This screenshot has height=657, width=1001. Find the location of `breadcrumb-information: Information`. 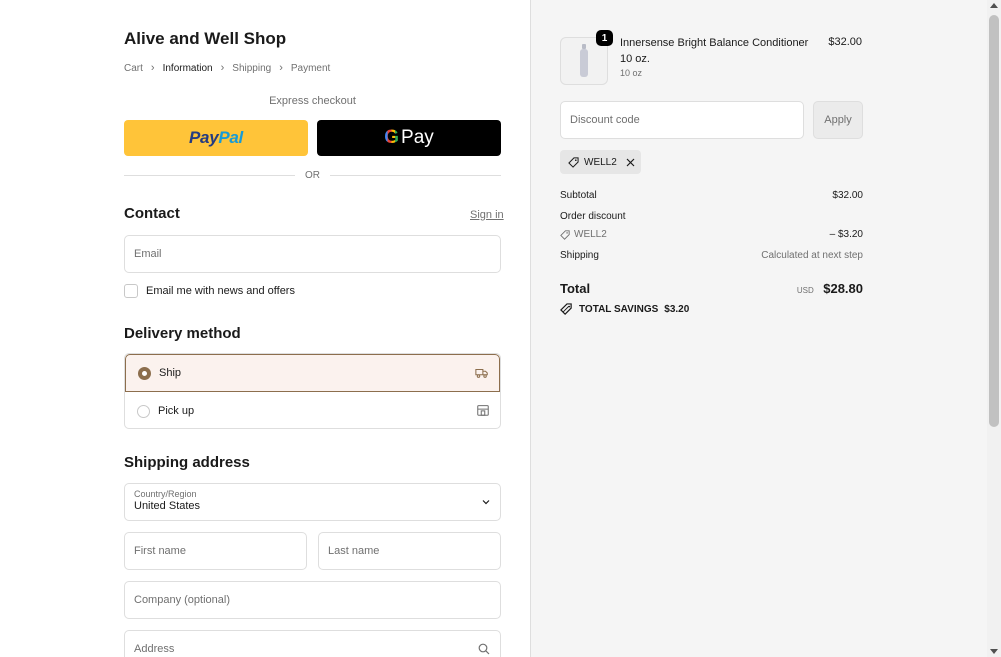

breadcrumb-information: Information is located at coordinates (187, 68).